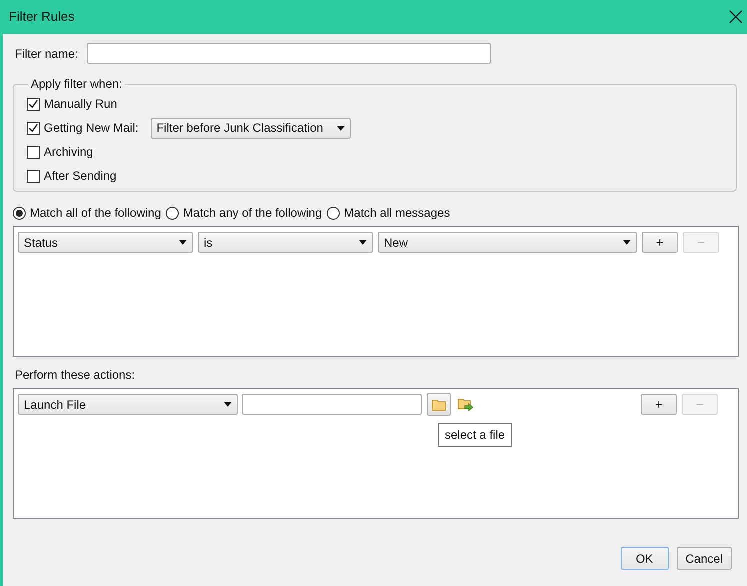 The width and height of the screenshot is (747, 586). What do you see at coordinates (77, 84) in the screenshot?
I see `group-legend: Apply filter when:` at bounding box center [77, 84].